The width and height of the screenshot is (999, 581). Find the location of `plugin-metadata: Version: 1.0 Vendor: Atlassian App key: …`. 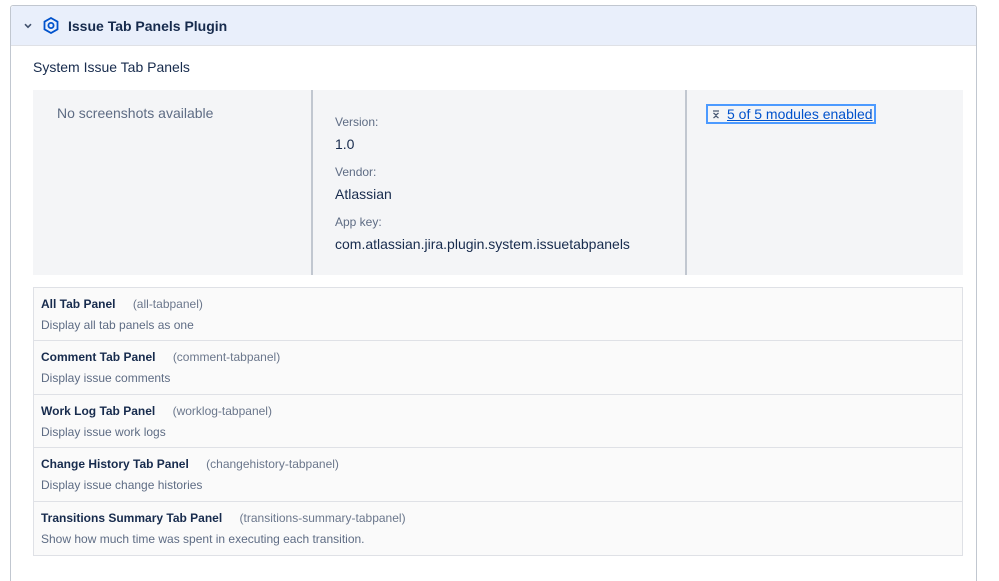

plugin-metadata: Version: 1.0 Vendor: Atlassian App key: … is located at coordinates (500, 182).